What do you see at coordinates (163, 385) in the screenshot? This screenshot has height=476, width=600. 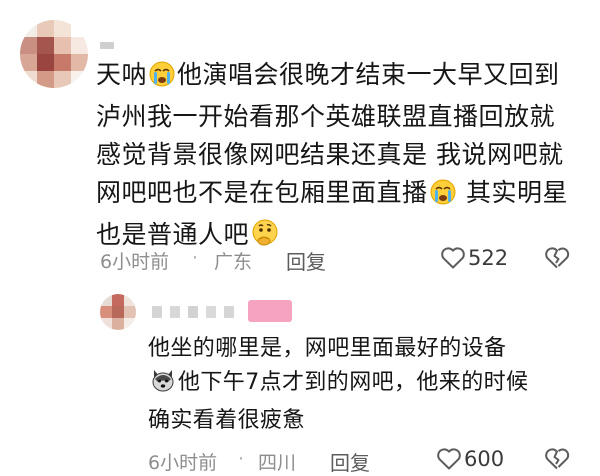 I see `dog-face-icon` at bounding box center [163, 385].